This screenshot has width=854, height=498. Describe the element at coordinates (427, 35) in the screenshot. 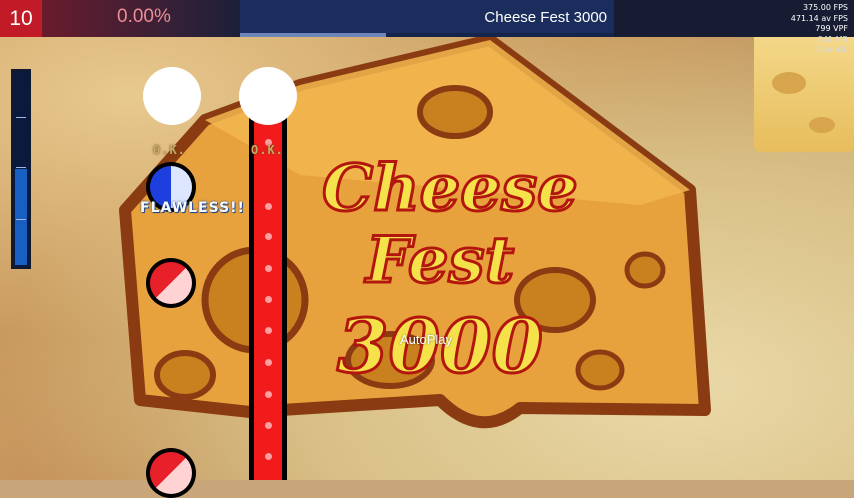

I see `song-progress-bar` at that location.